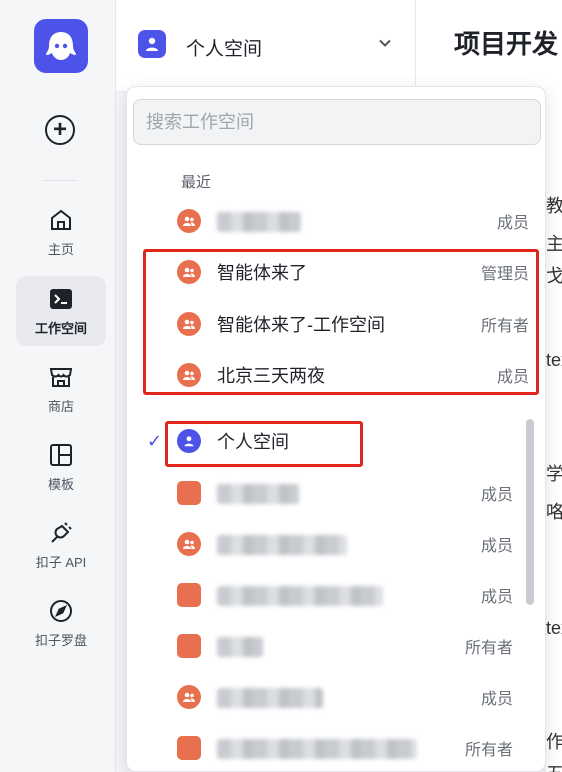 This screenshot has width=562, height=772. I want to click on recent-section-label: 最近, so click(196, 182).